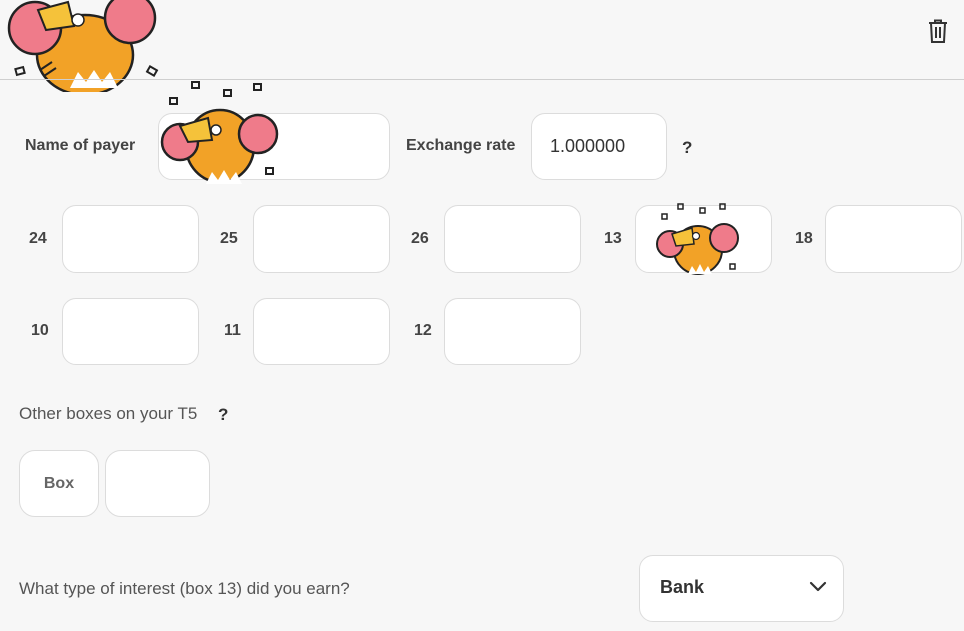  Describe the element at coordinates (818, 586) in the screenshot. I see `chevron-down-icon` at that location.